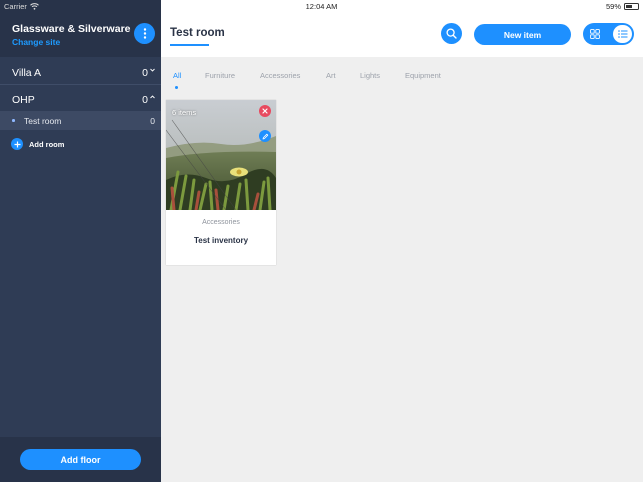 This screenshot has width=643, height=482. Describe the element at coordinates (221, 240) in the screenshot. I see `item-name: Test inventory` at that location.